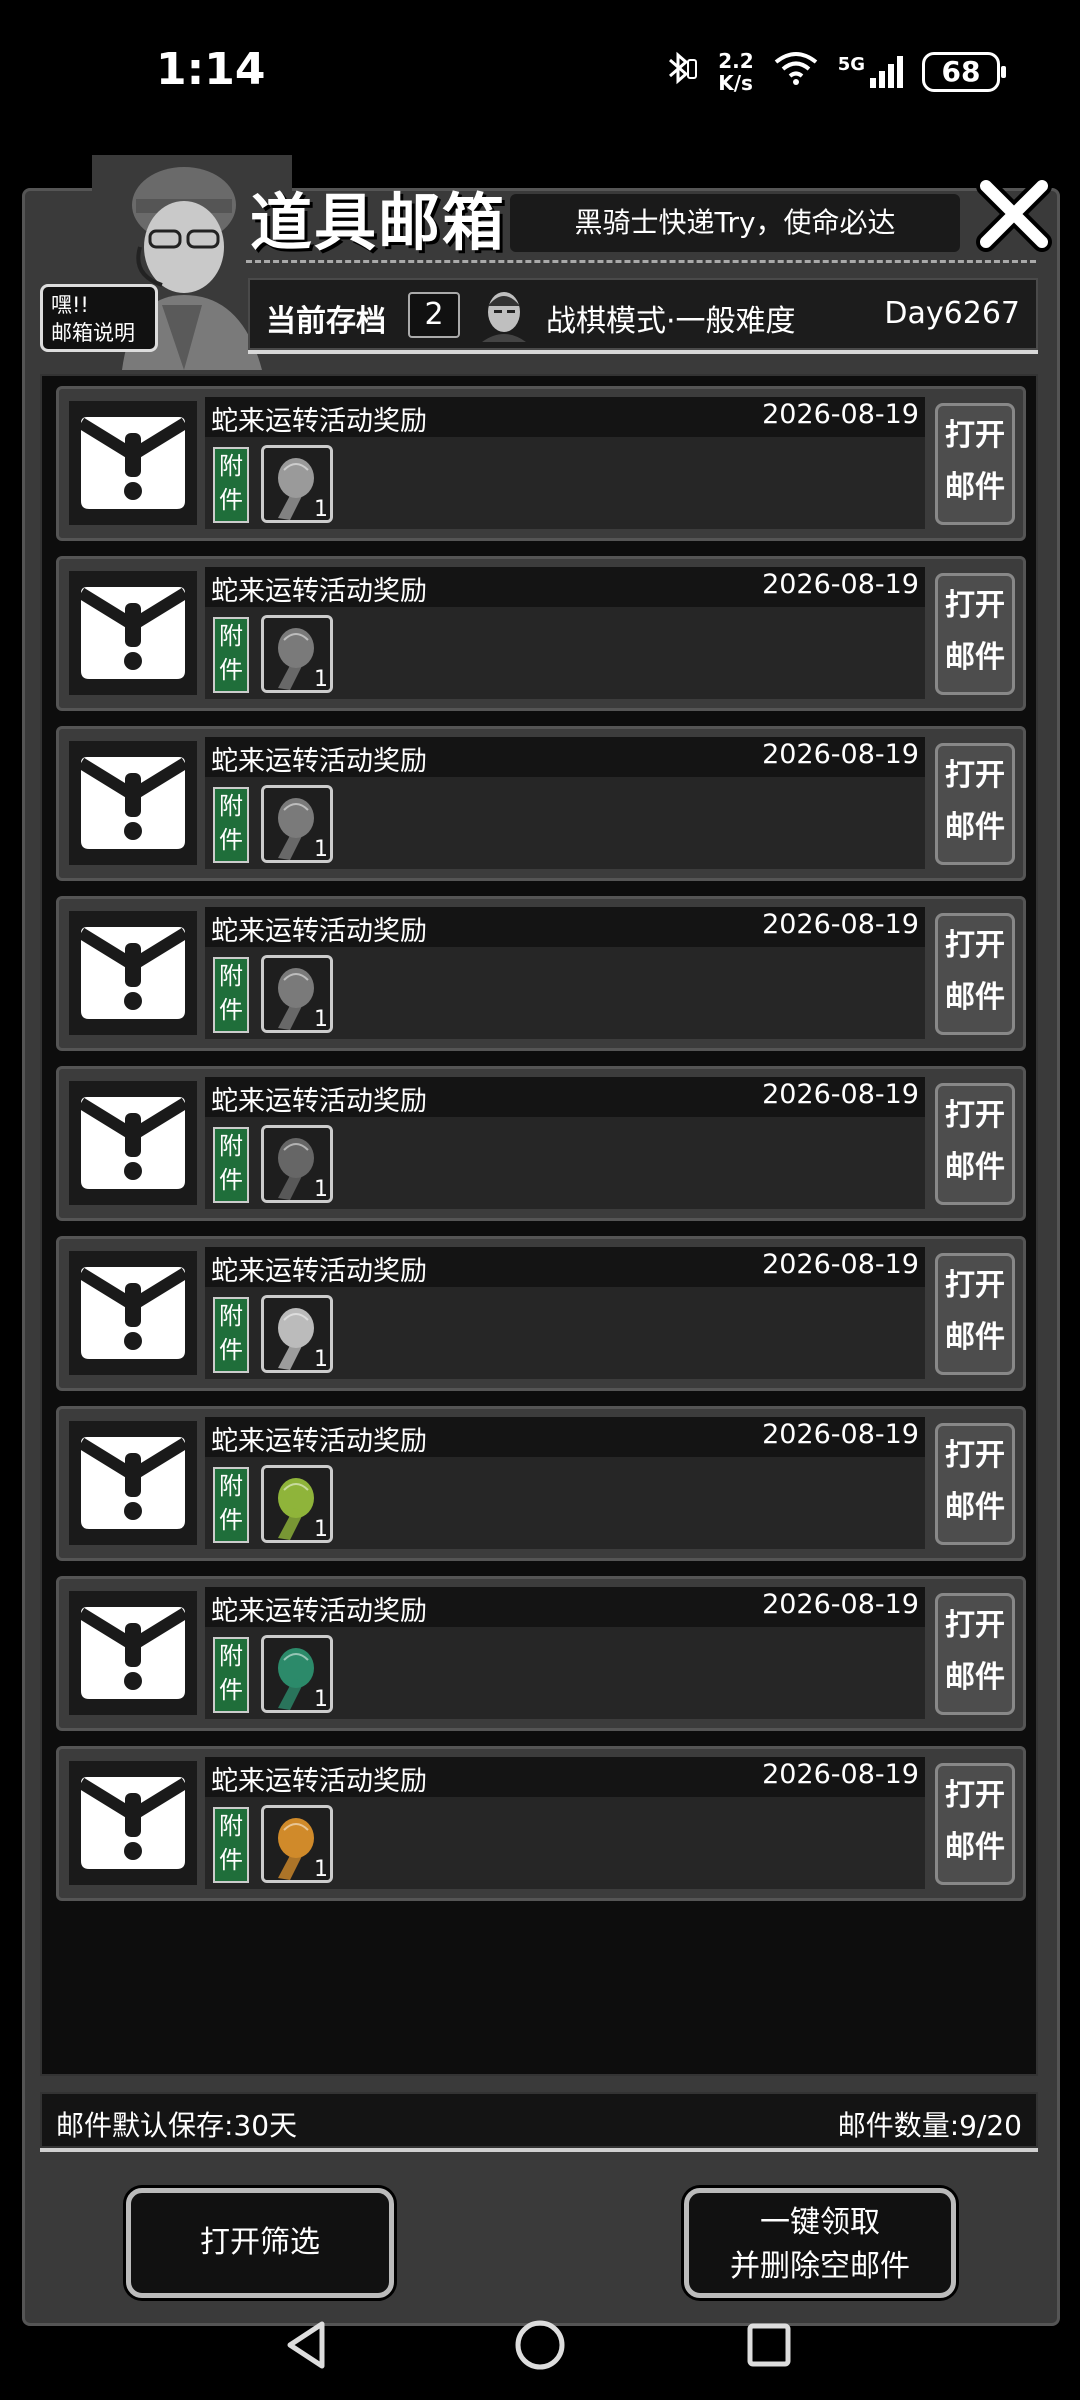 This screenshot has width=1080, height=2400. Describe the element at coordinates (434, 315) in the screenshot. I see `save-slot-number: 2` at that location.